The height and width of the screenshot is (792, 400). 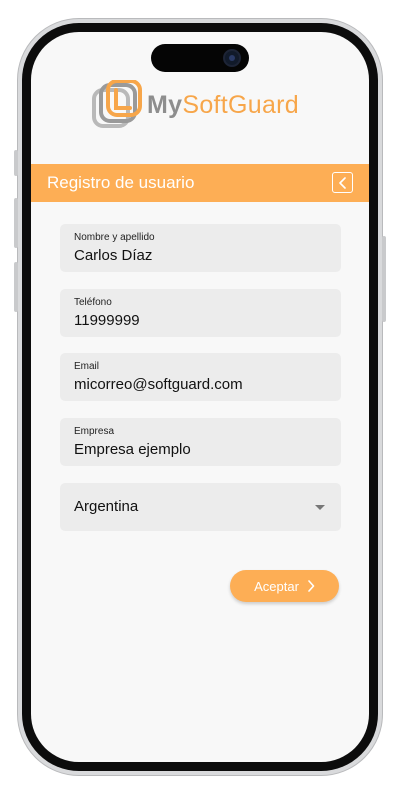 I want to click on company-field-value: Empresa ejemplo, so click(x=200, y=450).